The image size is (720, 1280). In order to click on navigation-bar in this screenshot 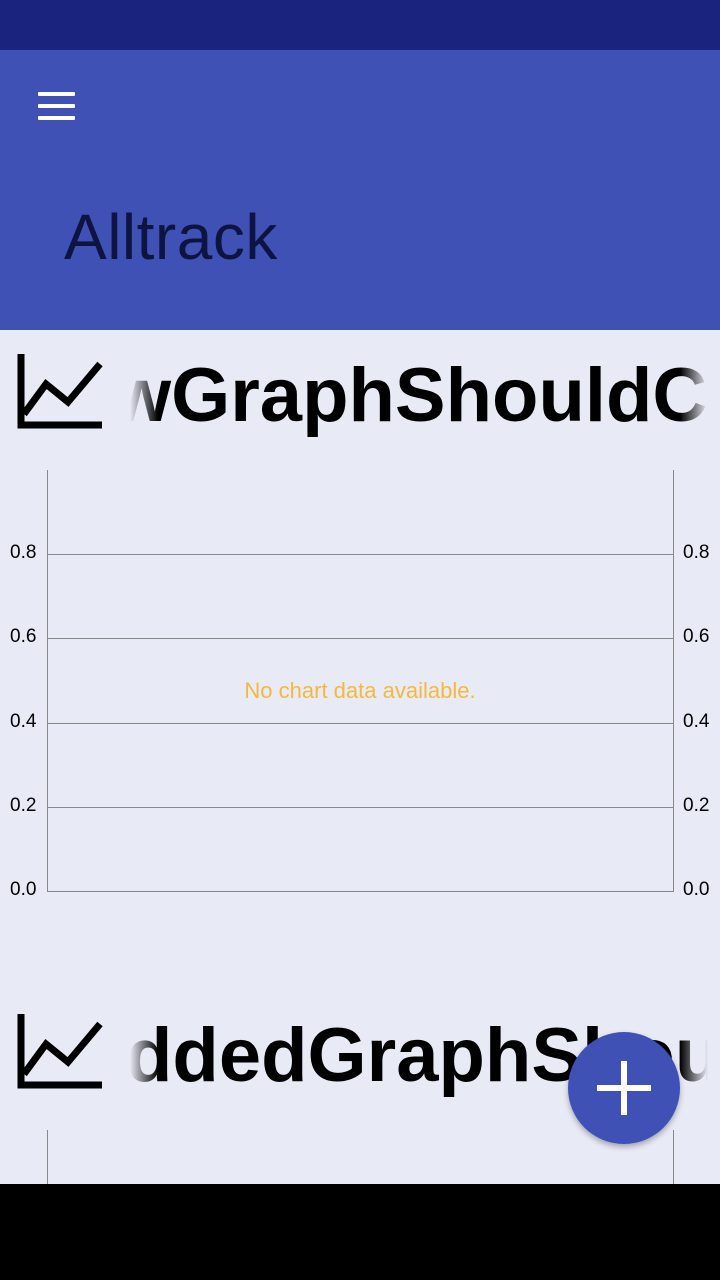, I will do `click(360, 1232)`.